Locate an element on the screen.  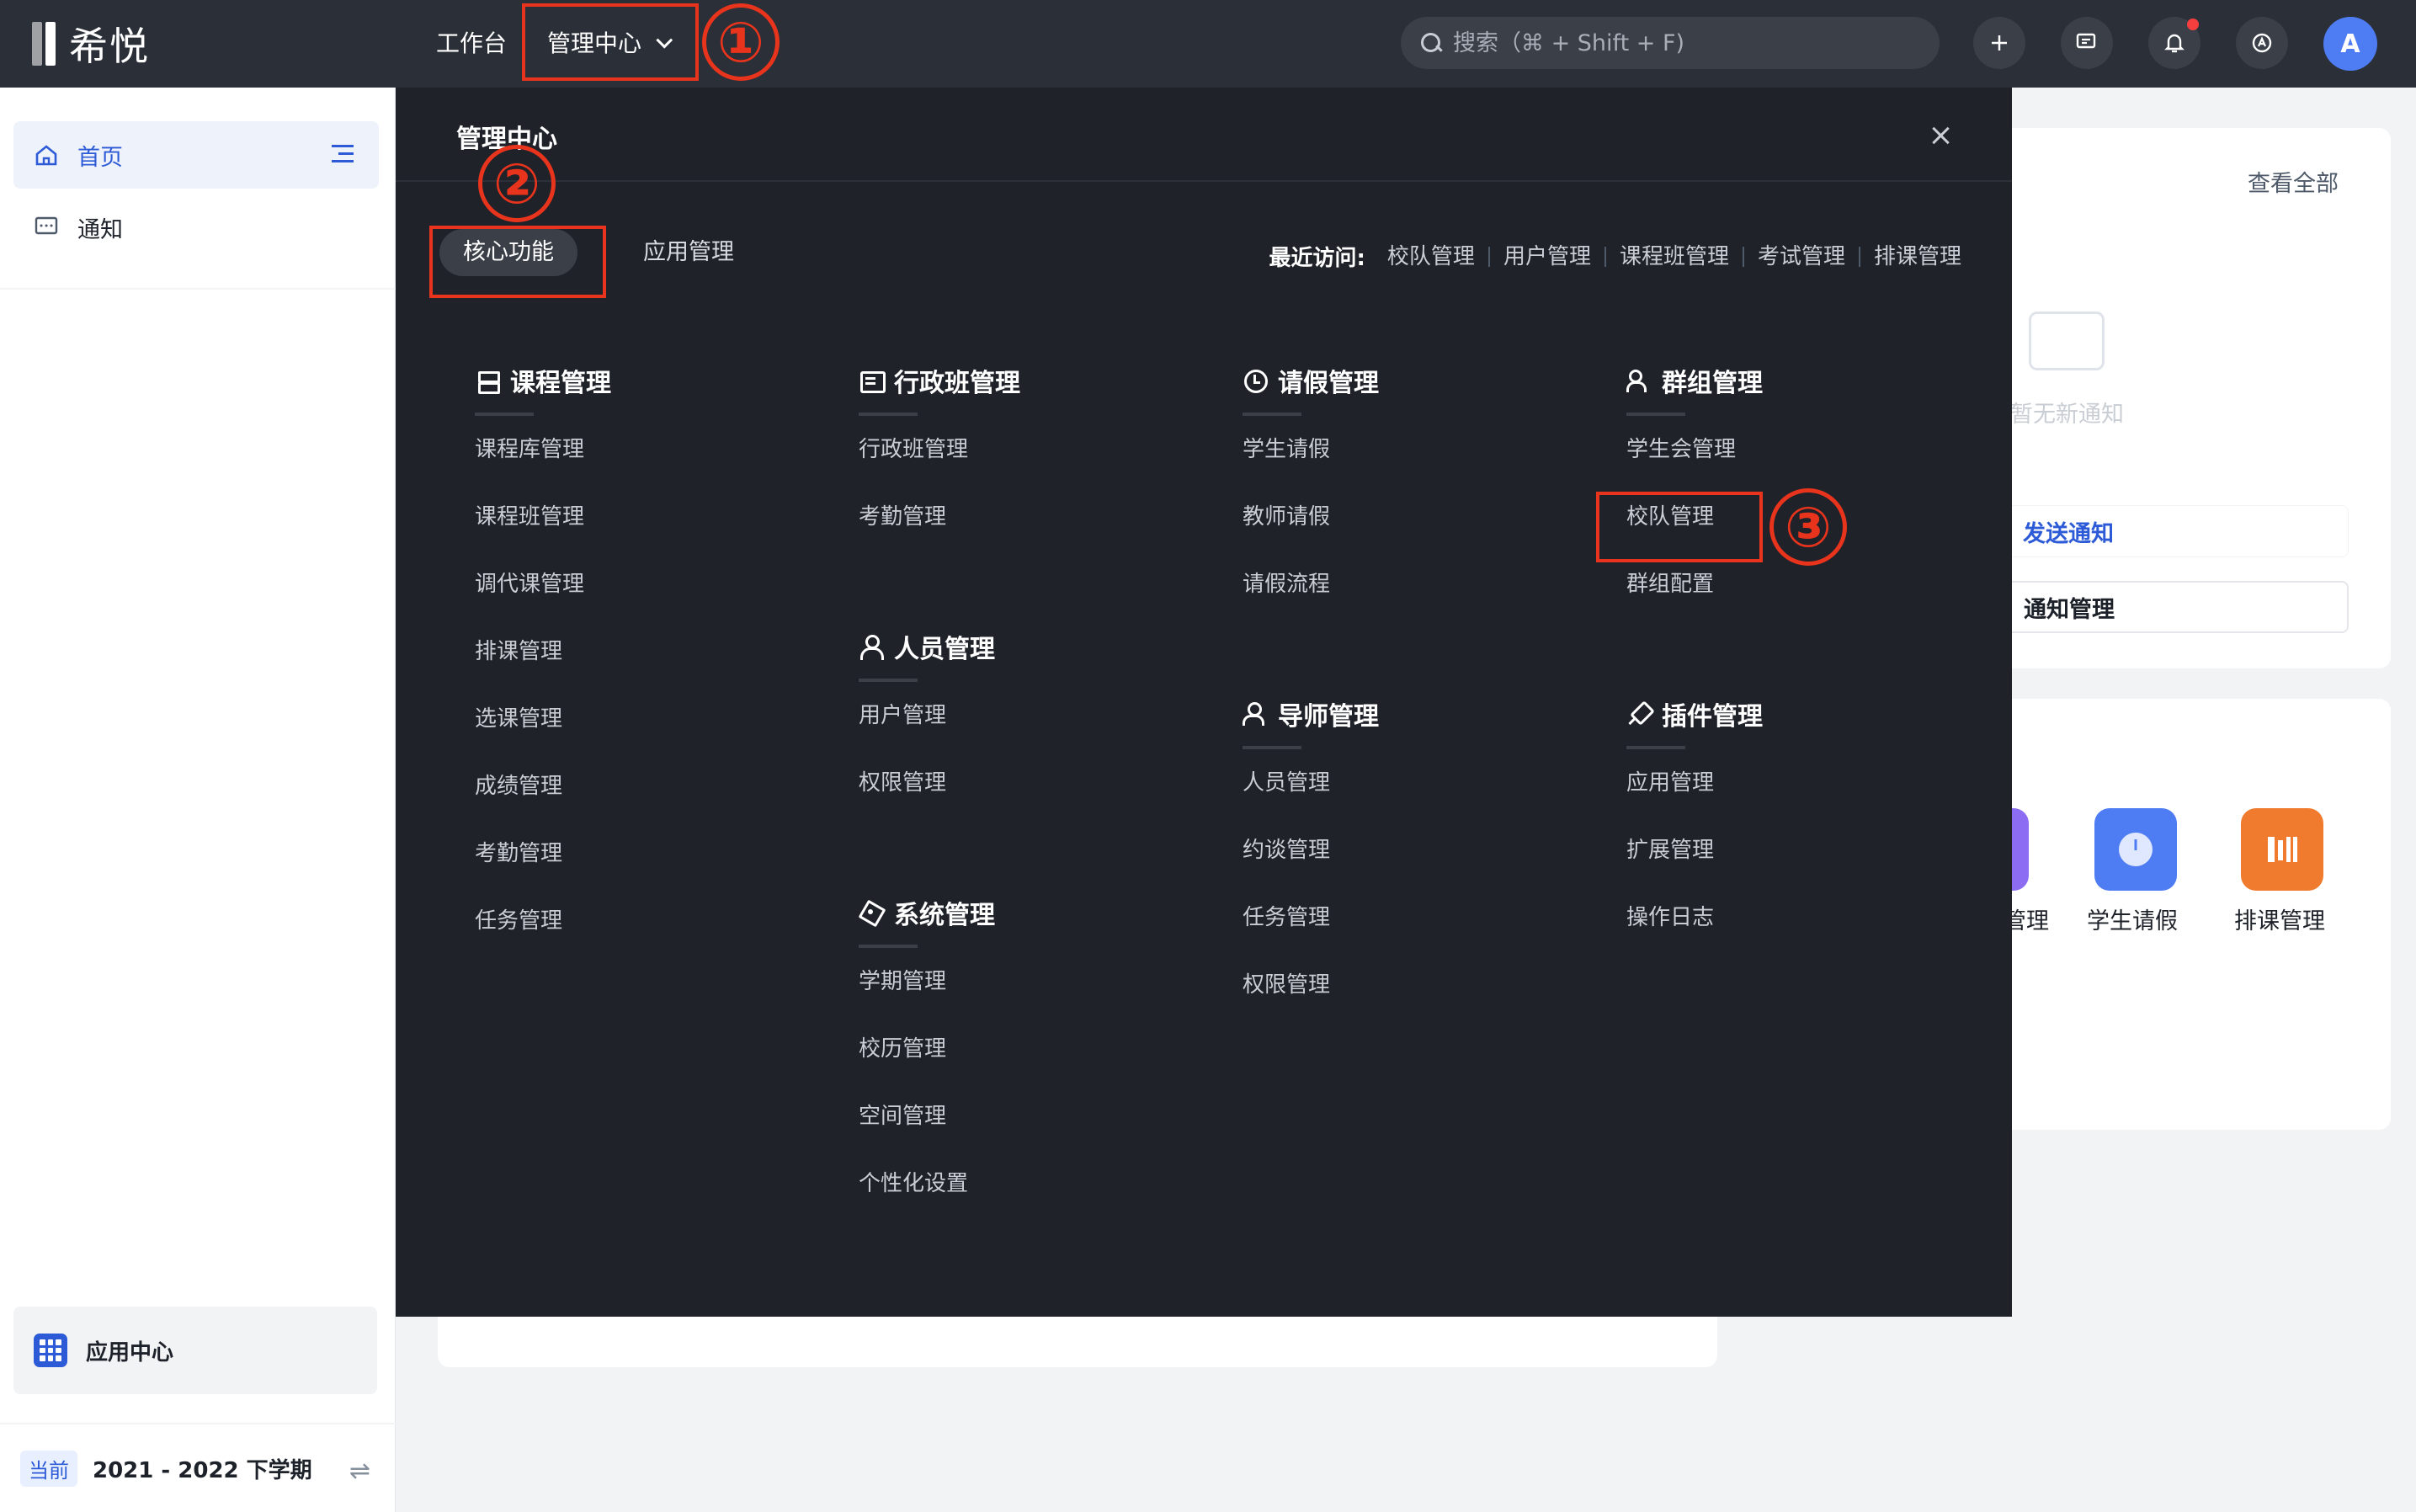
panel-divider is located at coordinates (1204, 181).